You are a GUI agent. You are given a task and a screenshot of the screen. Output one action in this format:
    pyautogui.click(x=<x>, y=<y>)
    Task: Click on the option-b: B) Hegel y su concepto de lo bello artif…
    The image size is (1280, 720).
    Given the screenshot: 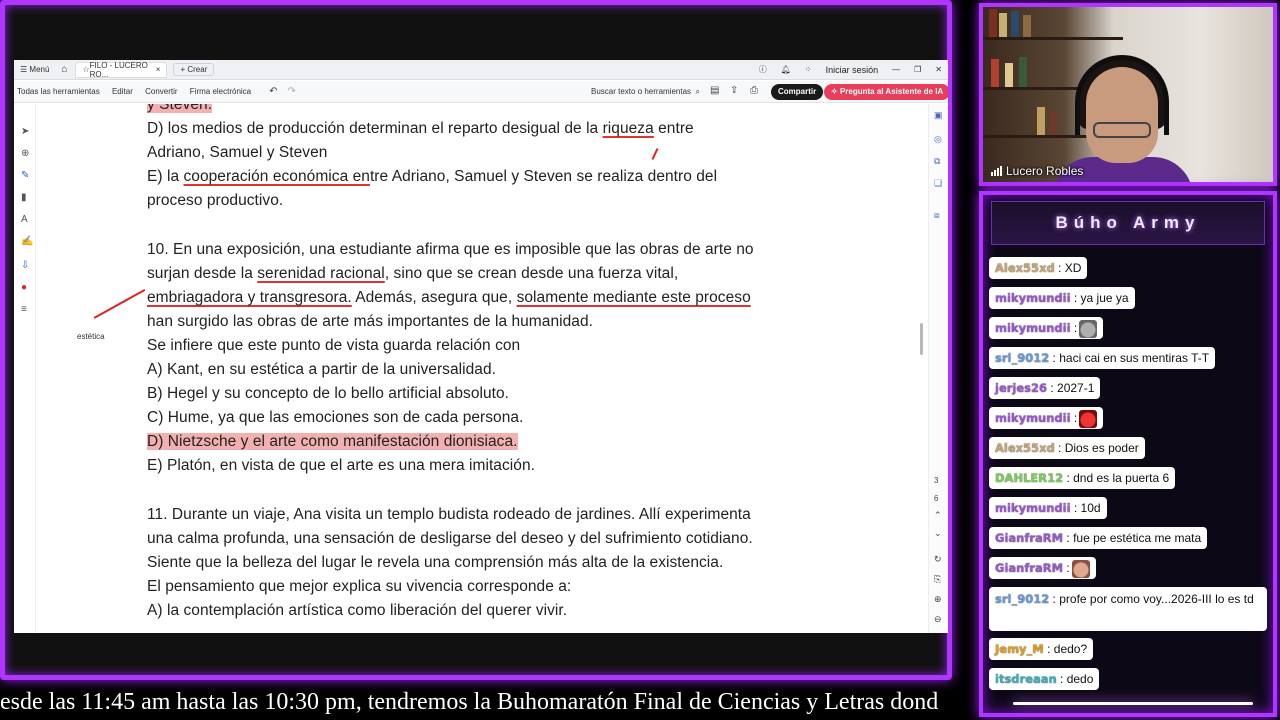 What is the action you would take?
    pyautogui.click(x=328, y=393)
    